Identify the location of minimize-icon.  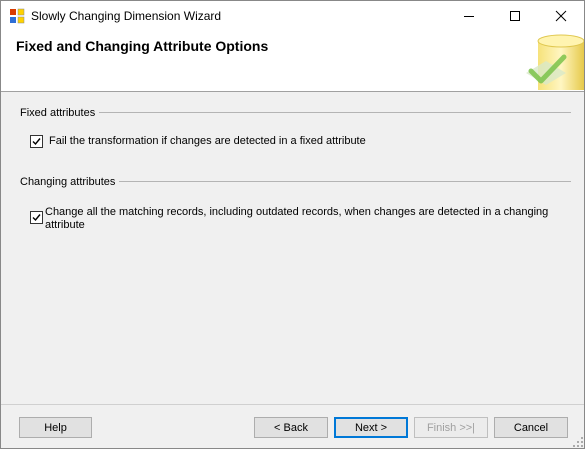
(469, 16).